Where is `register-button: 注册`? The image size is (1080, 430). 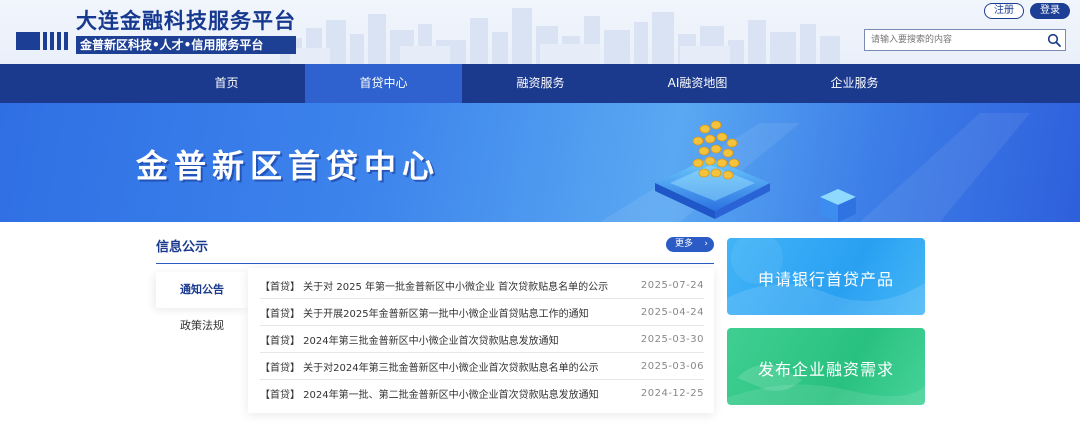 register-button: 注册 is located at coordinates (1004, 11).